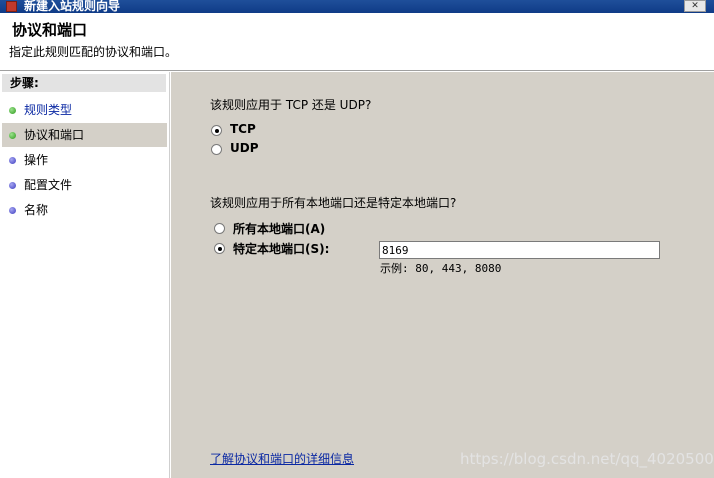  I want to click on step-name: 名称, so click(84, 210).